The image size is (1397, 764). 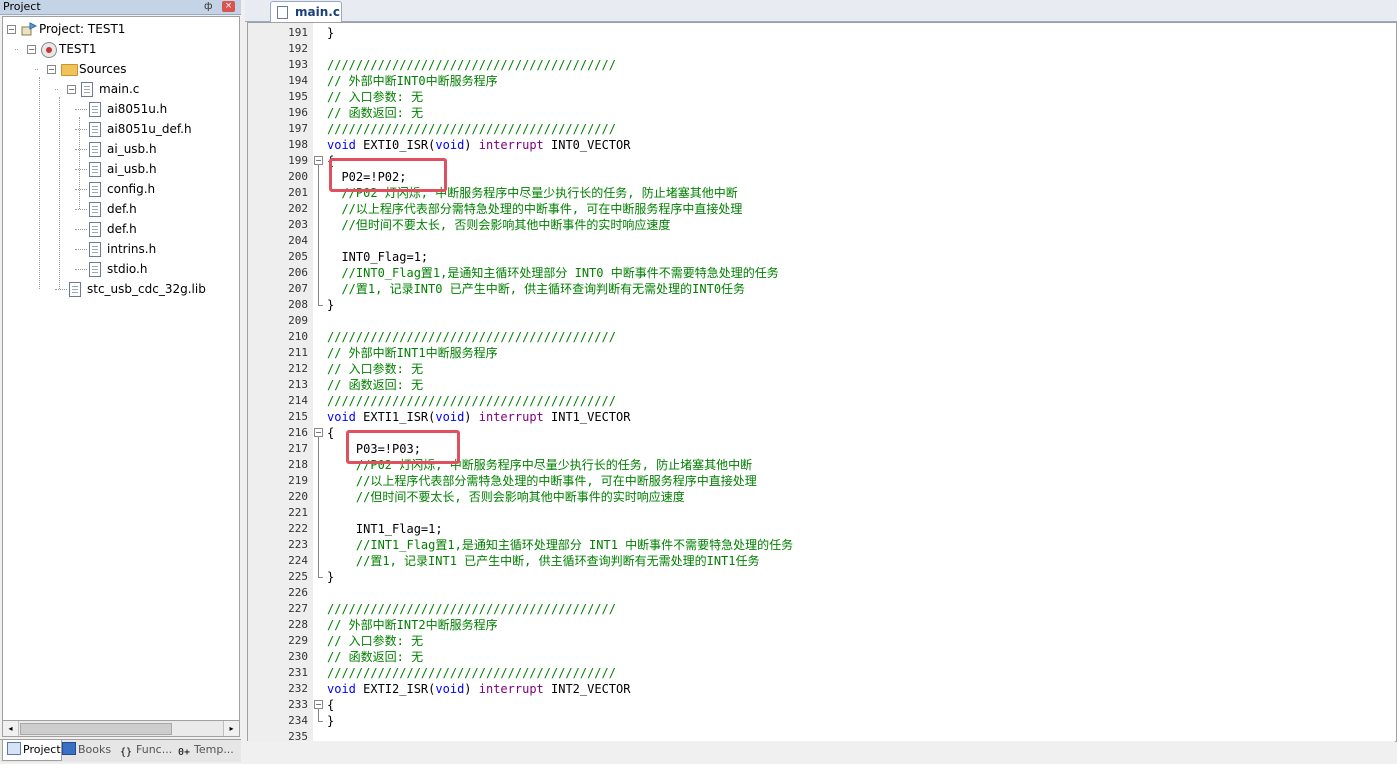 I want to click on code-line: 228 // 外部中断INT2中断服务程序, so click(x=822, y=625).